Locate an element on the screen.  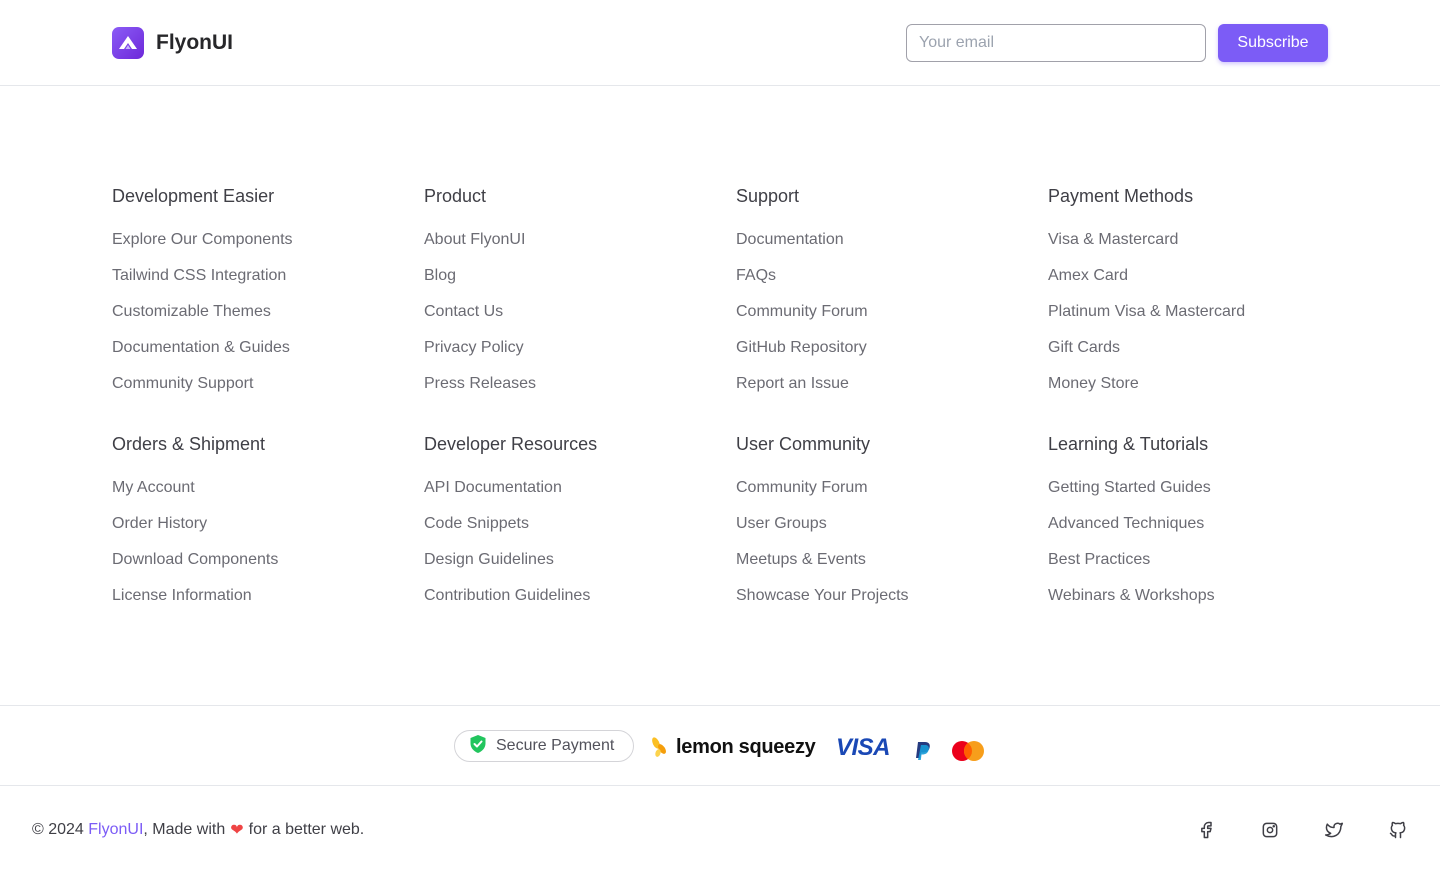
footer-link: Platinum Visa & Mastercard is located at coordinates (1146, 311).